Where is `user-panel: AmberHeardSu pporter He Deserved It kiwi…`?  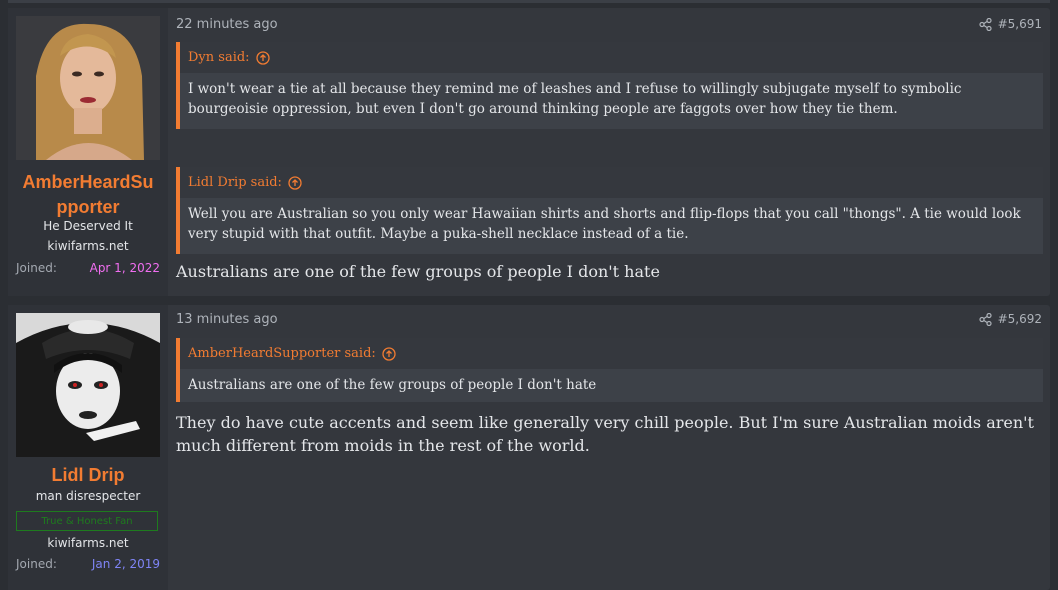 user-panel: AmberHeardSu pporter He Deserved It kiwi… is located at coordinates (88, 152).